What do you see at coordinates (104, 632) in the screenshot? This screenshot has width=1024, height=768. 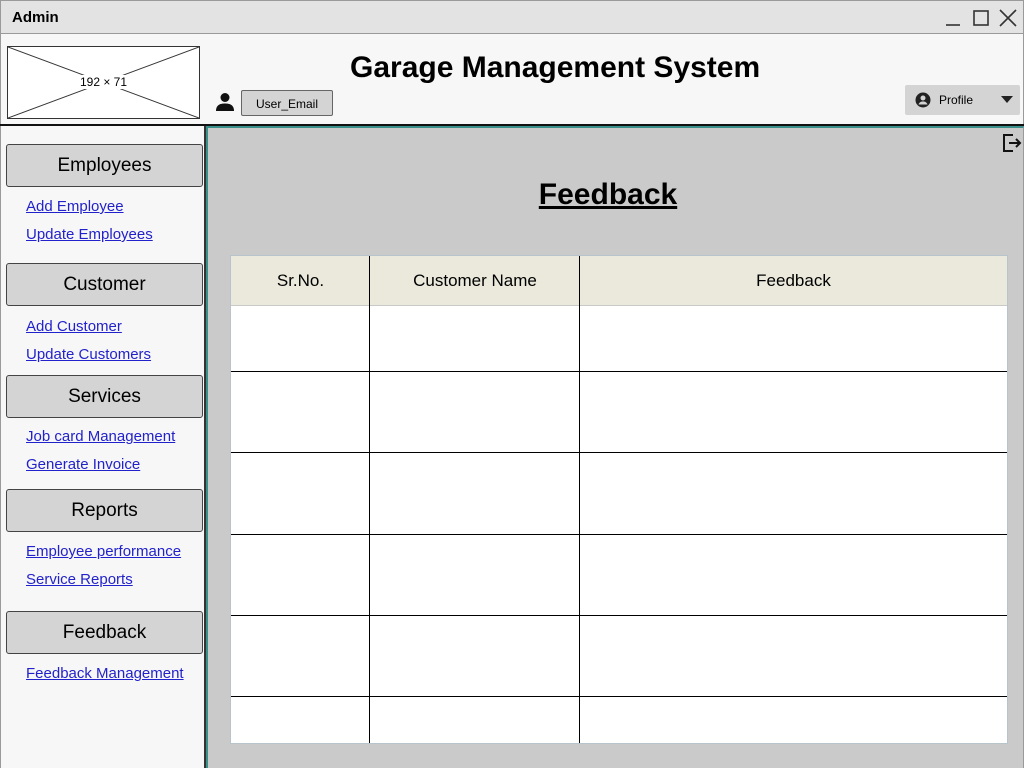 I see `sidebar-section-feedback: Feedback` at bounding box center [104, 632].